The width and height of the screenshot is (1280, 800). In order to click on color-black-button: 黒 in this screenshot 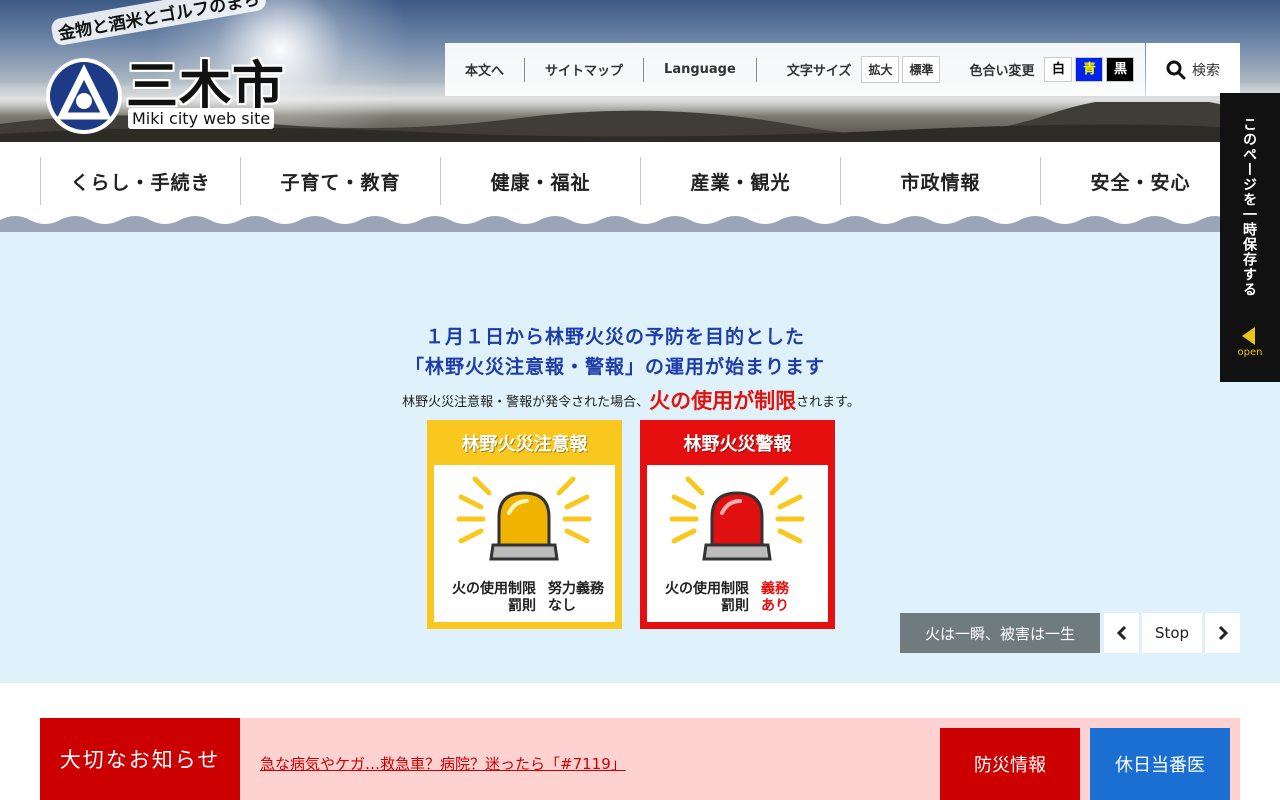, I will do `click(1120, 69)`.